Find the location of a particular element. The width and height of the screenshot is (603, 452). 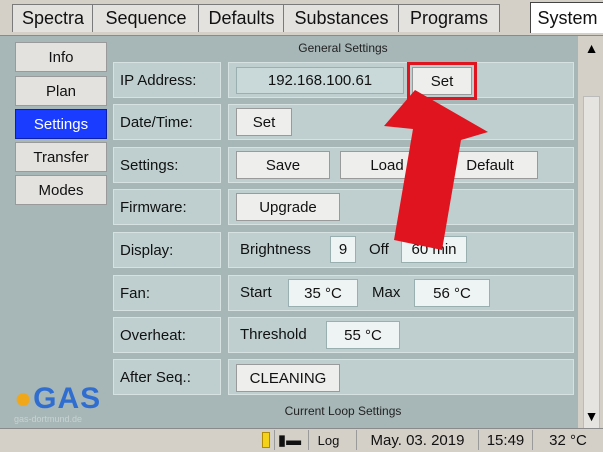

fan-max-field: 56 °C is located at coordinates (452, 293).